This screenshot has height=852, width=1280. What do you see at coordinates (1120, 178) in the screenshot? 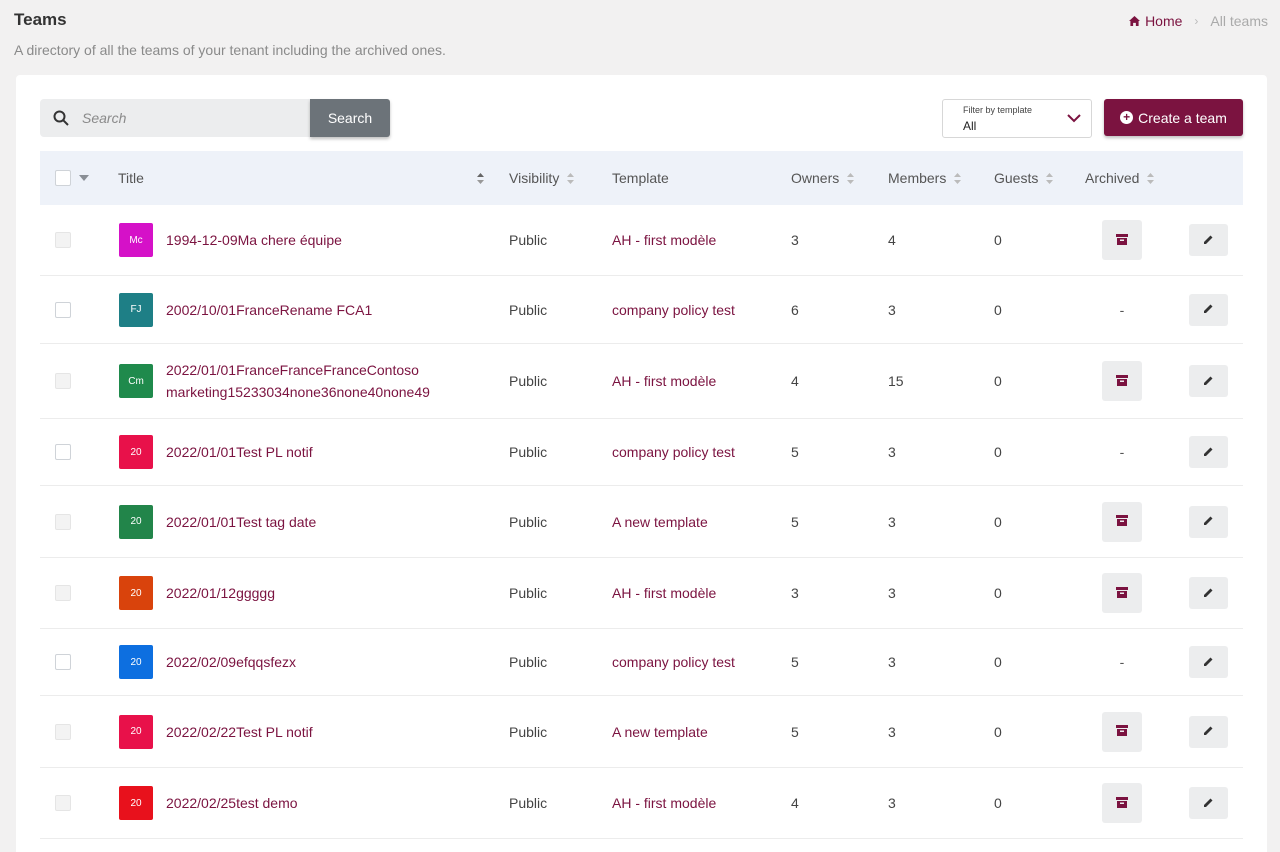
I see `column-archived: Archived` at bounding box center [1120, 178].